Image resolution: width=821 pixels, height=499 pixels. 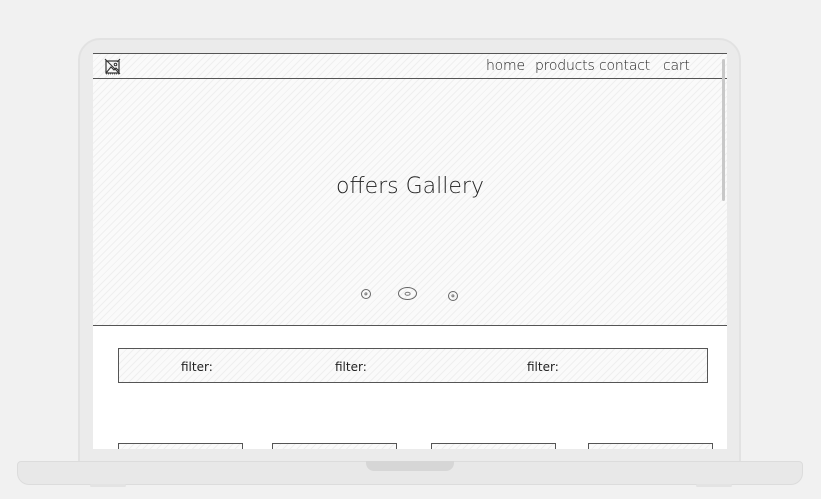 I want to click on laptop-foot-right, so click(x=714, y=485).